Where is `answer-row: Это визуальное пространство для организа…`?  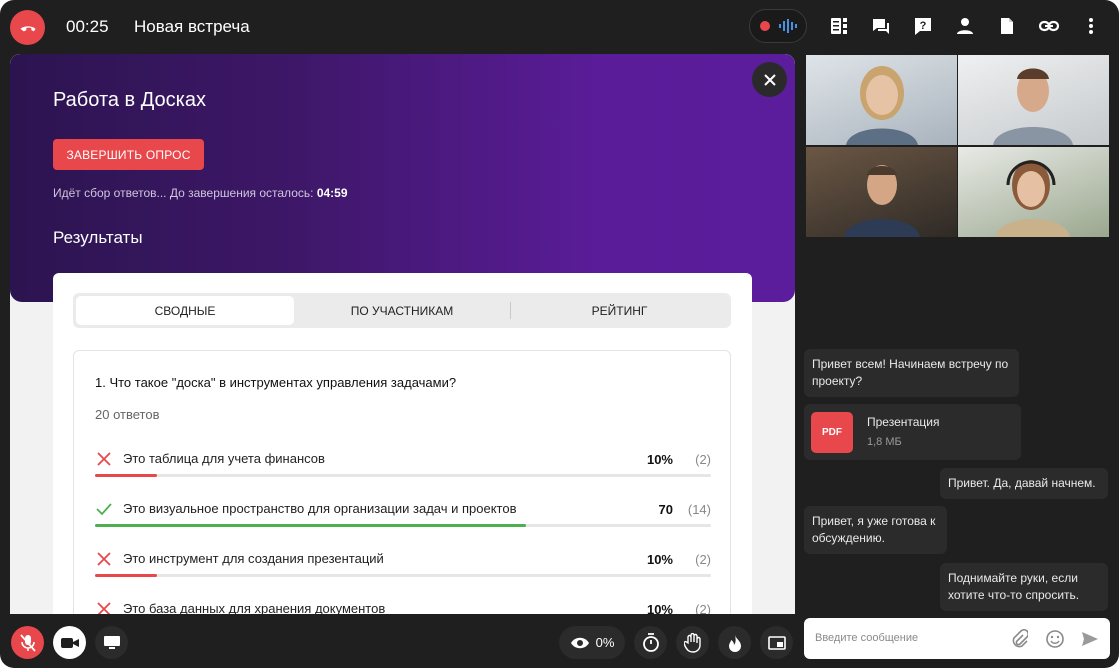 answer-row: Это визуальное пространство для организа… is located at coordinates (403, 519).